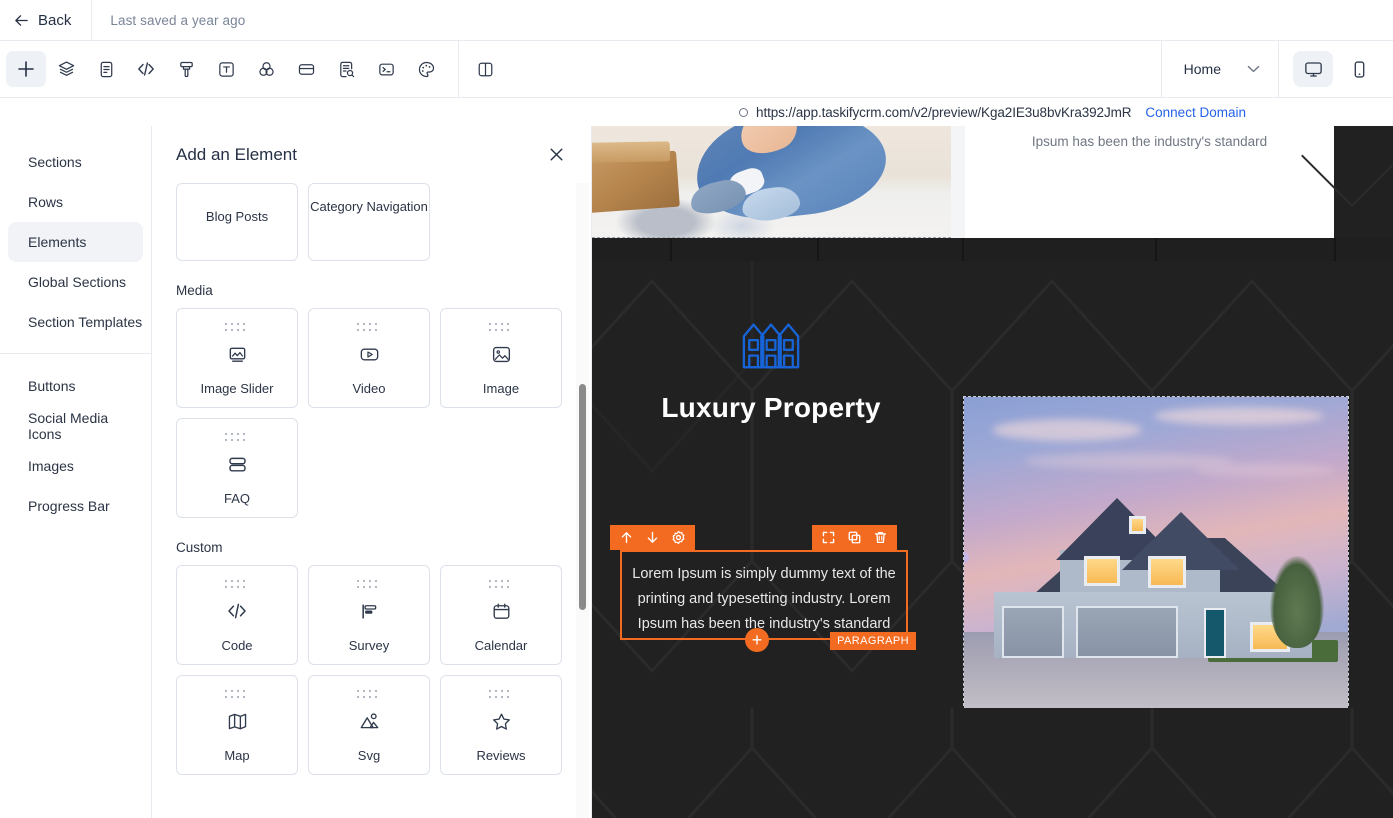  I want to click on editor-toolbar: Home, so click(696, 69).